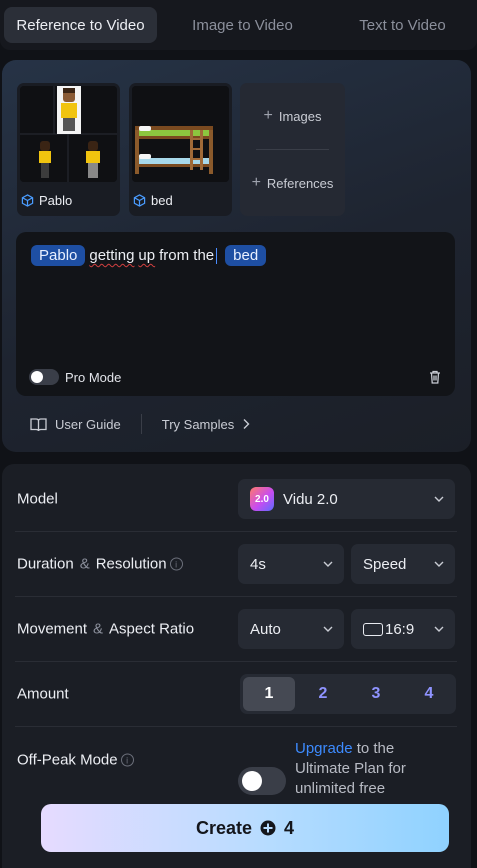 Image resolution: width=477 pixels, height=868 pixels. Describe the element at coordinates (246, 424) in the screenshot. I see `chevron-right-icon` at that location.